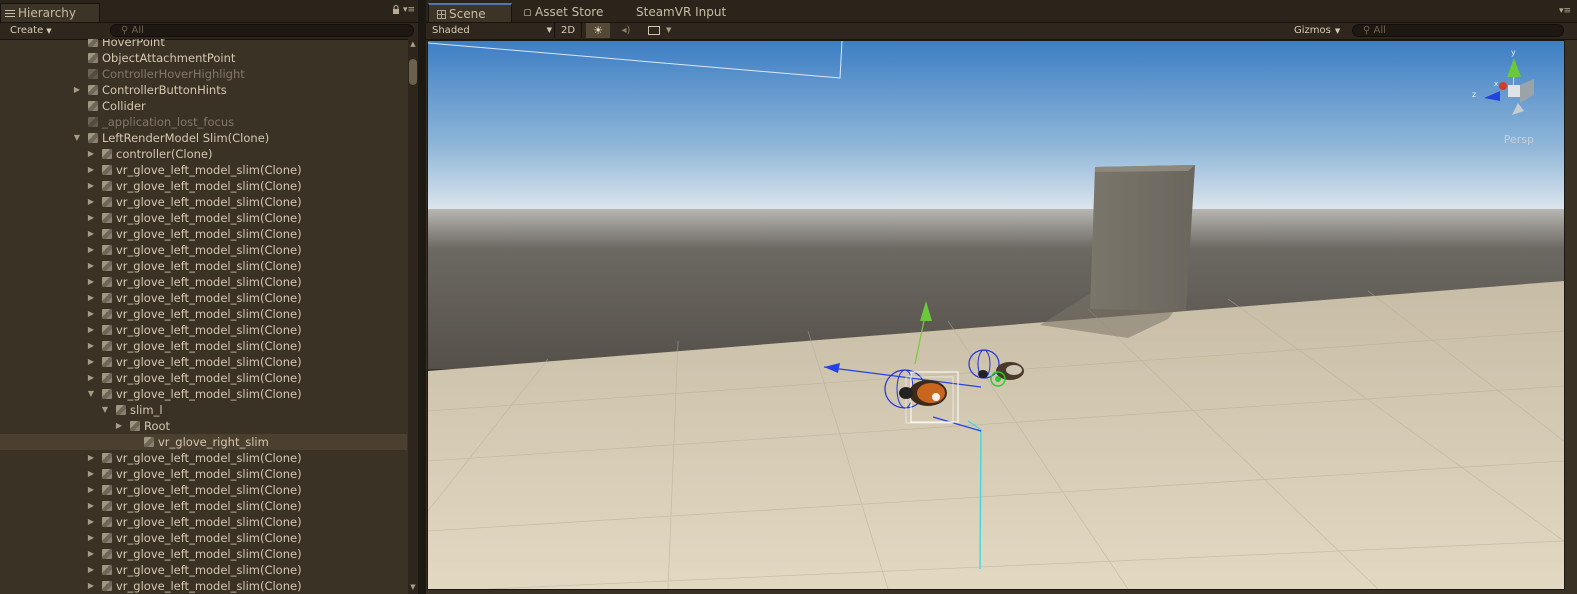  What do you see at coordinates (492, 31) in the screenshot?
I see `shading-mode-dropdown: Shaded ▼` at bounding box center [492, 31].